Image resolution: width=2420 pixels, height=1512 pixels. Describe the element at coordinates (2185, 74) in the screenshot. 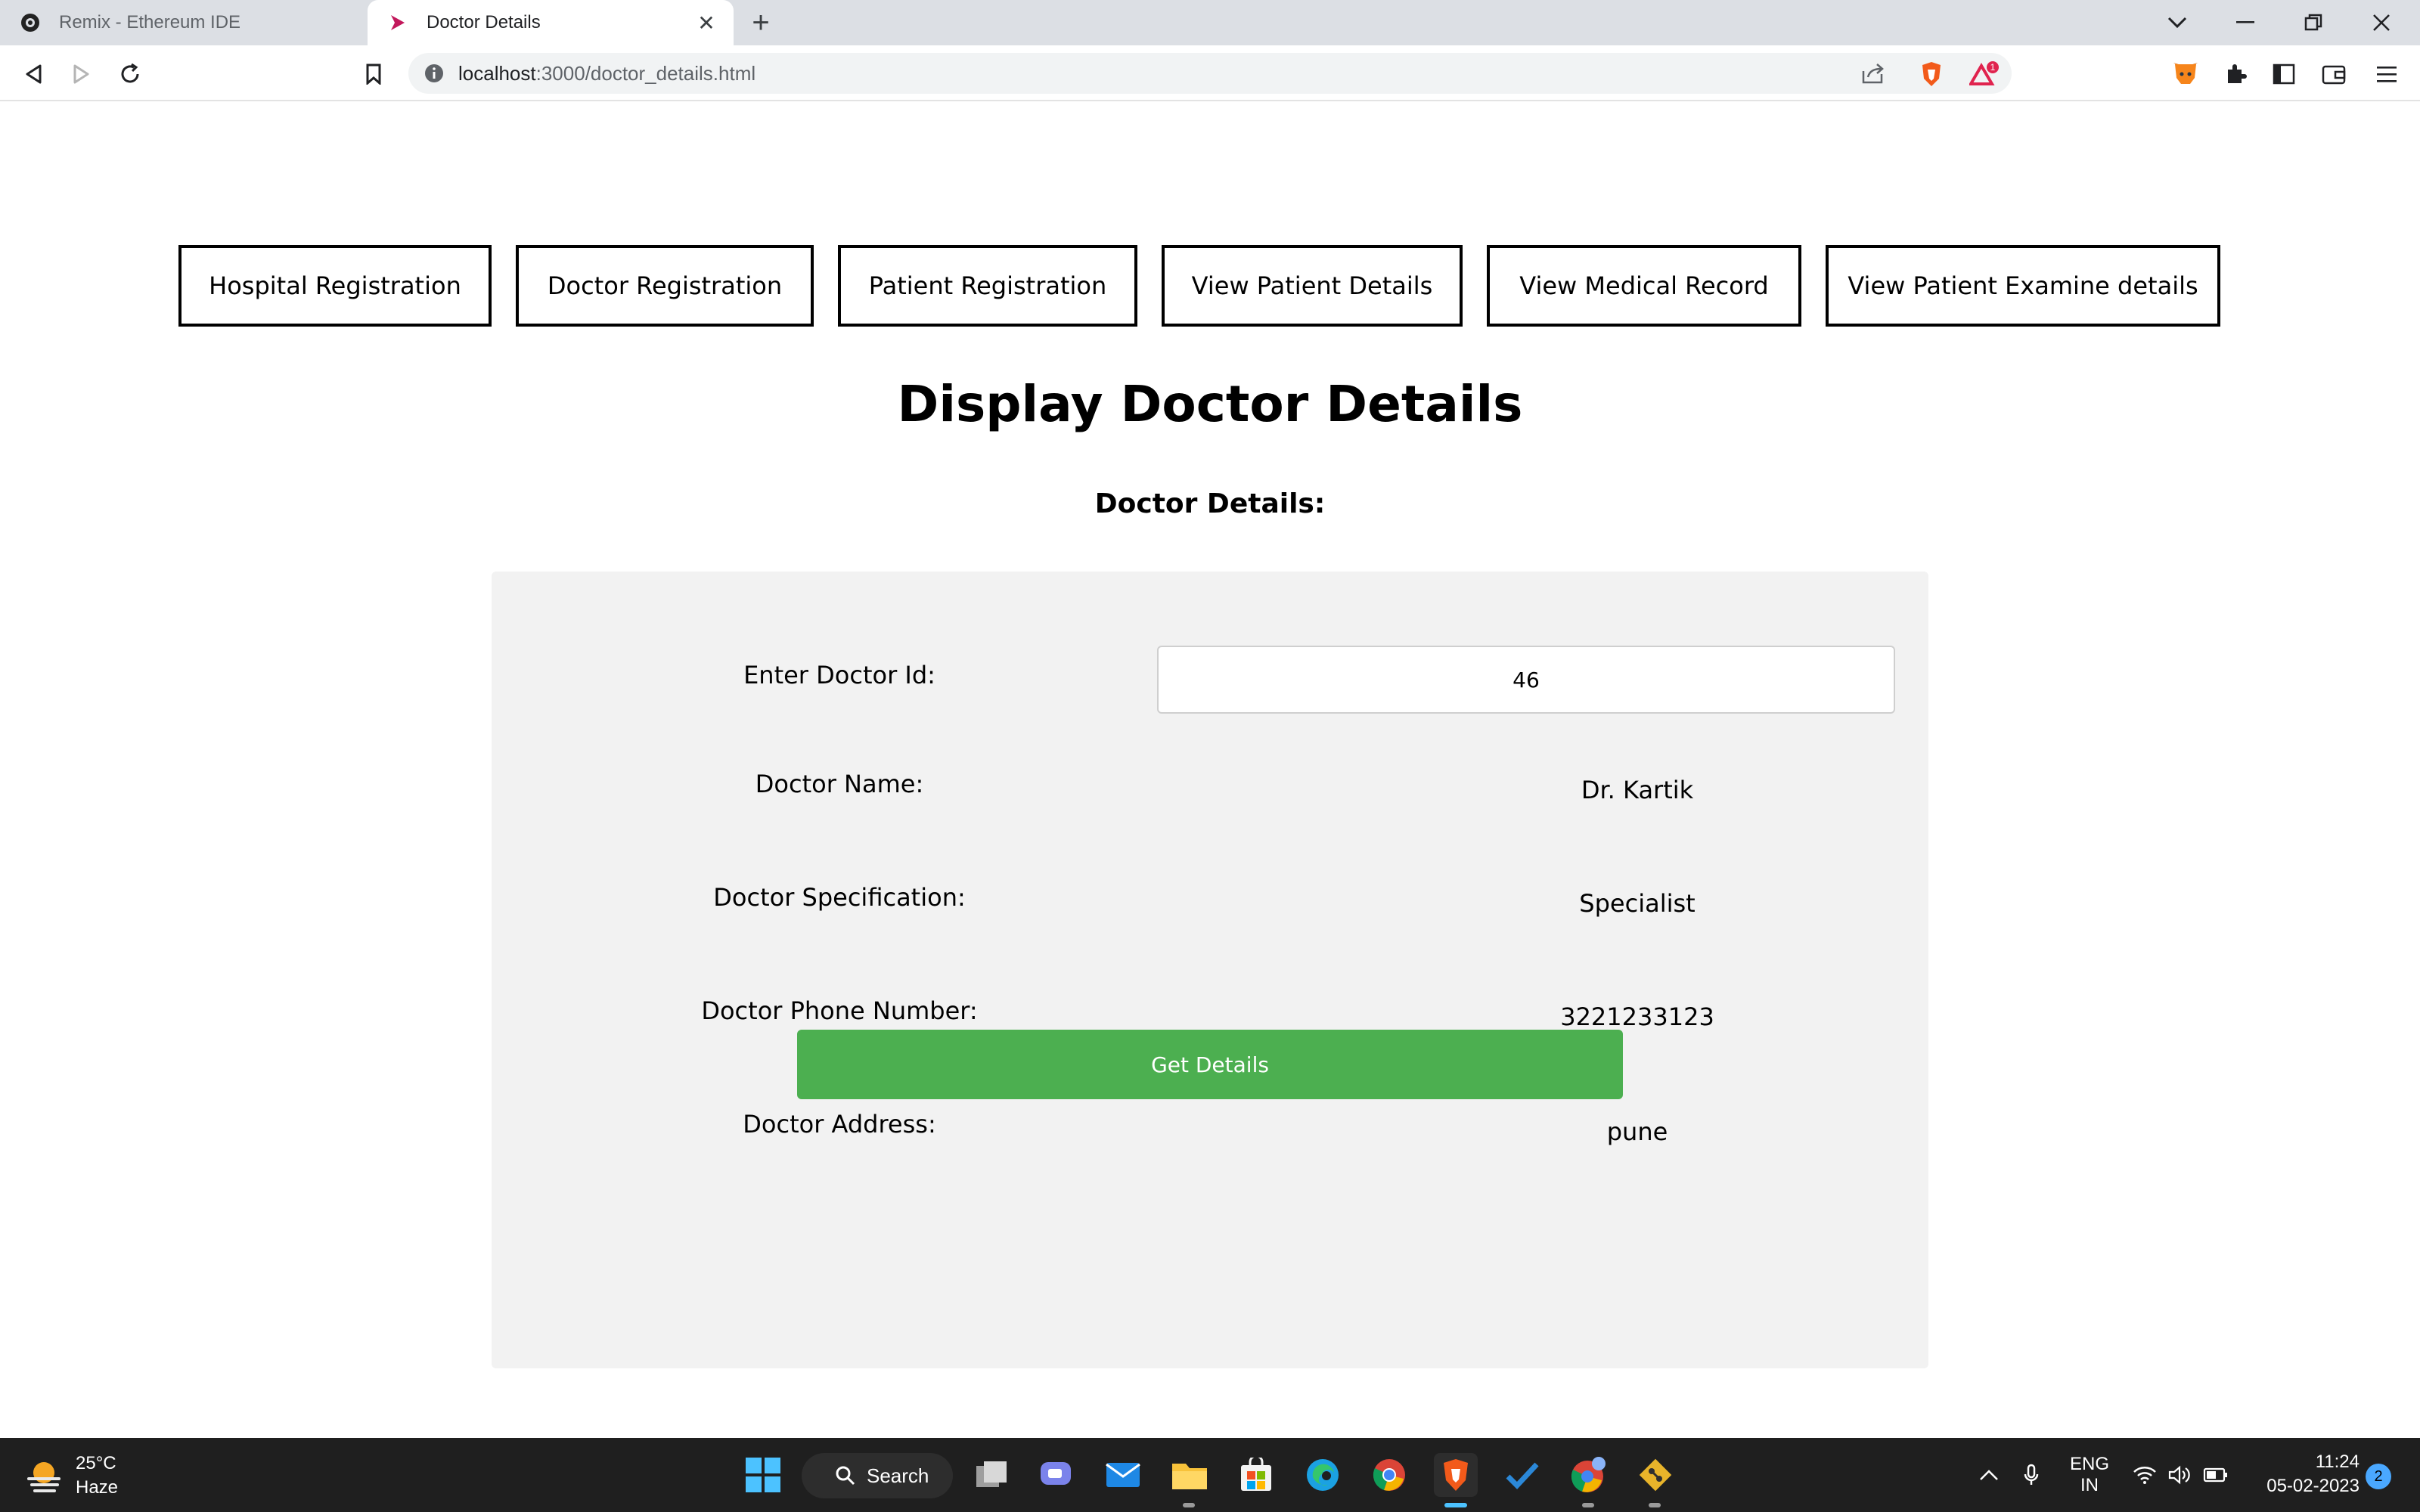

I see `metamask-fox-icon` at that location.